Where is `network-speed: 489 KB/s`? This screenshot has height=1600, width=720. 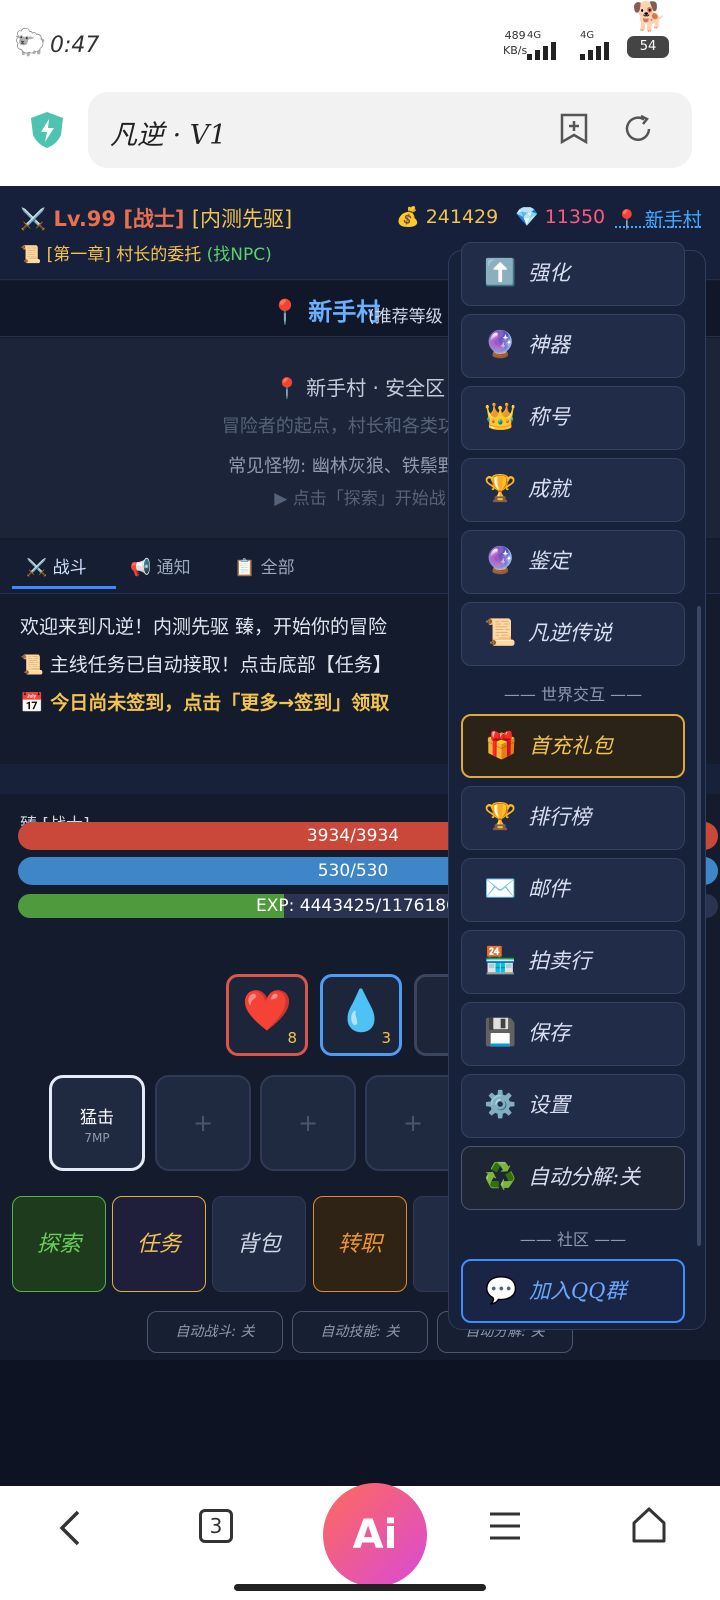
network-speed: 489 KB/s is located at coordinates (515, 43).